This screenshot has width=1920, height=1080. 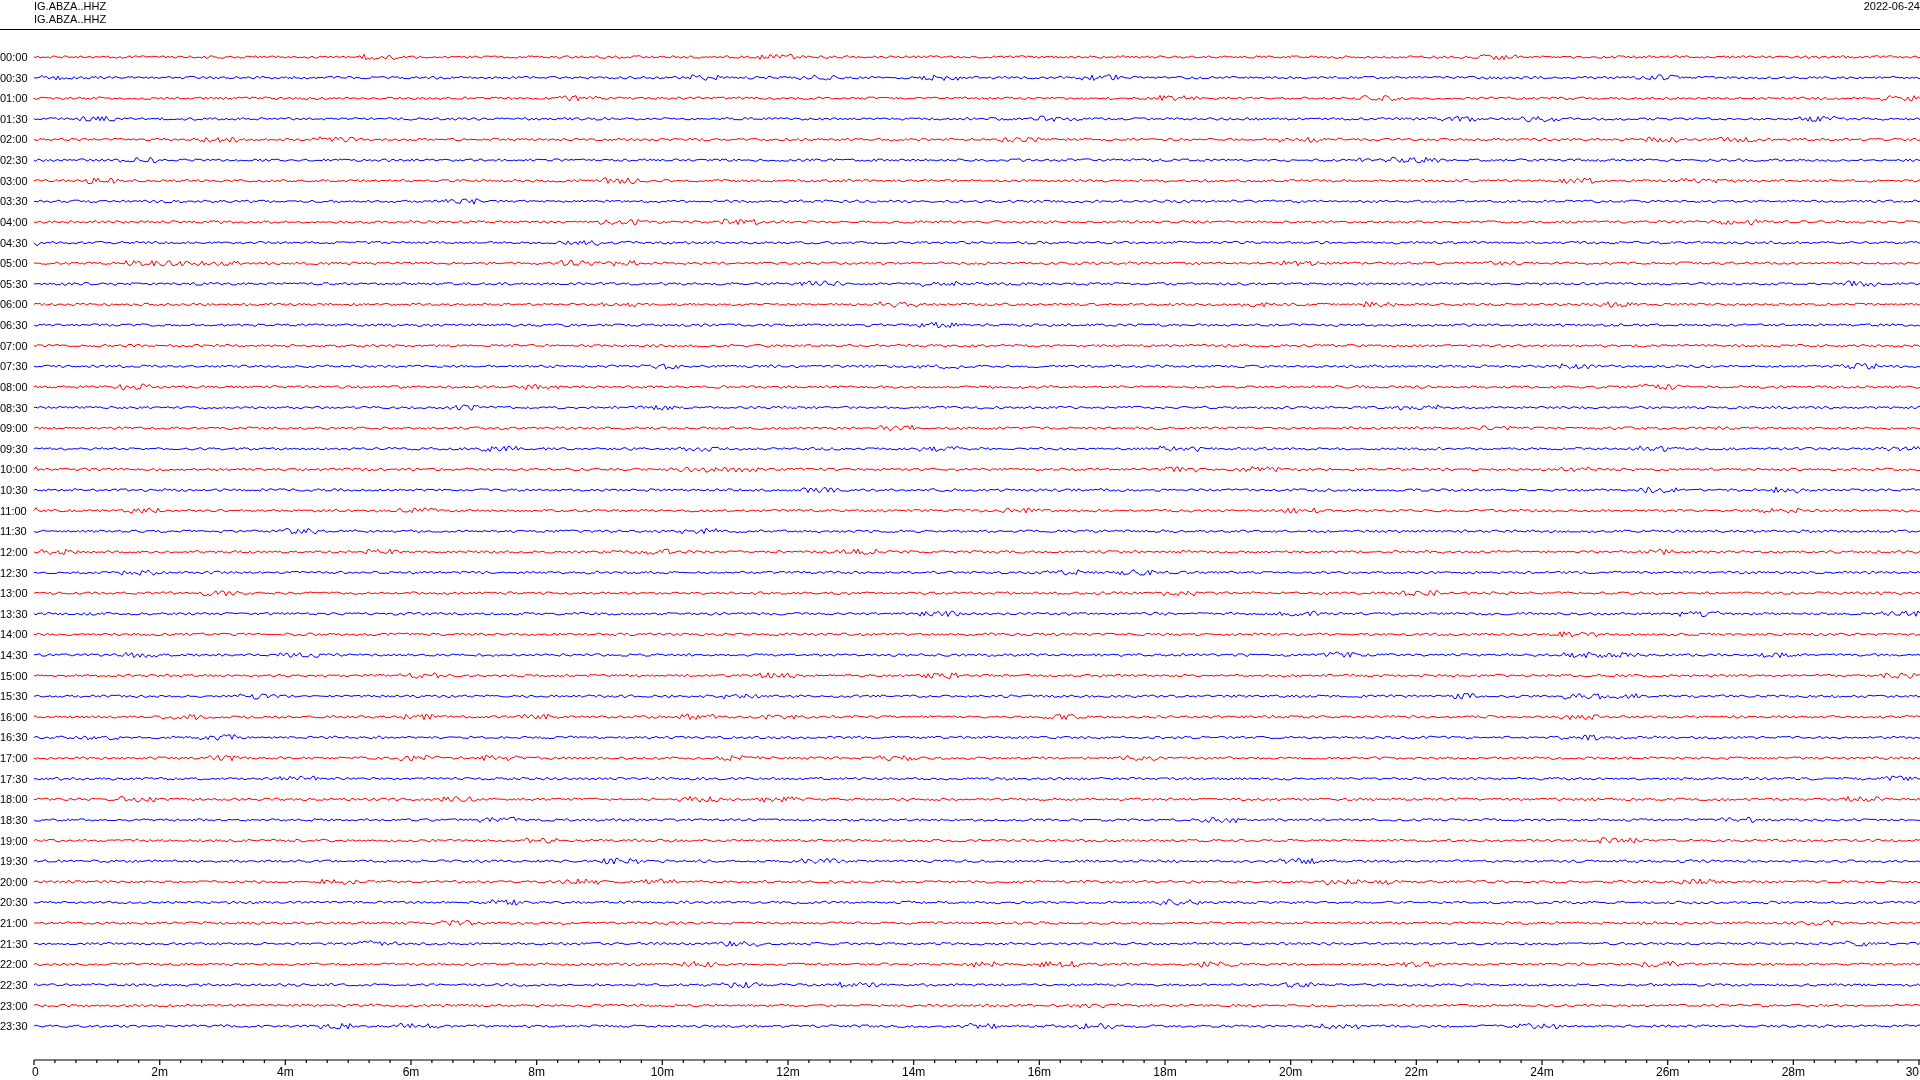 What do you see at coordinates (1891, 6) in the screenshot?
I see `plot-date: 2022-06-24` at bounding box center [1891, 6].